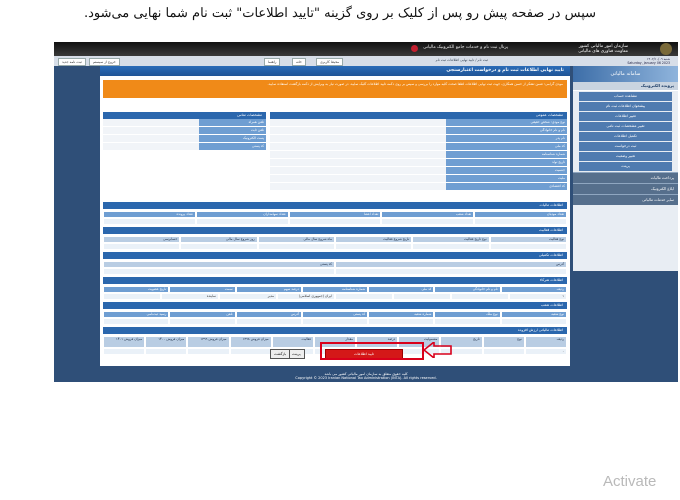  Describe the element at coordinates (248, 296) in the screenshot. I see `table-cell: مدیر` at that location.